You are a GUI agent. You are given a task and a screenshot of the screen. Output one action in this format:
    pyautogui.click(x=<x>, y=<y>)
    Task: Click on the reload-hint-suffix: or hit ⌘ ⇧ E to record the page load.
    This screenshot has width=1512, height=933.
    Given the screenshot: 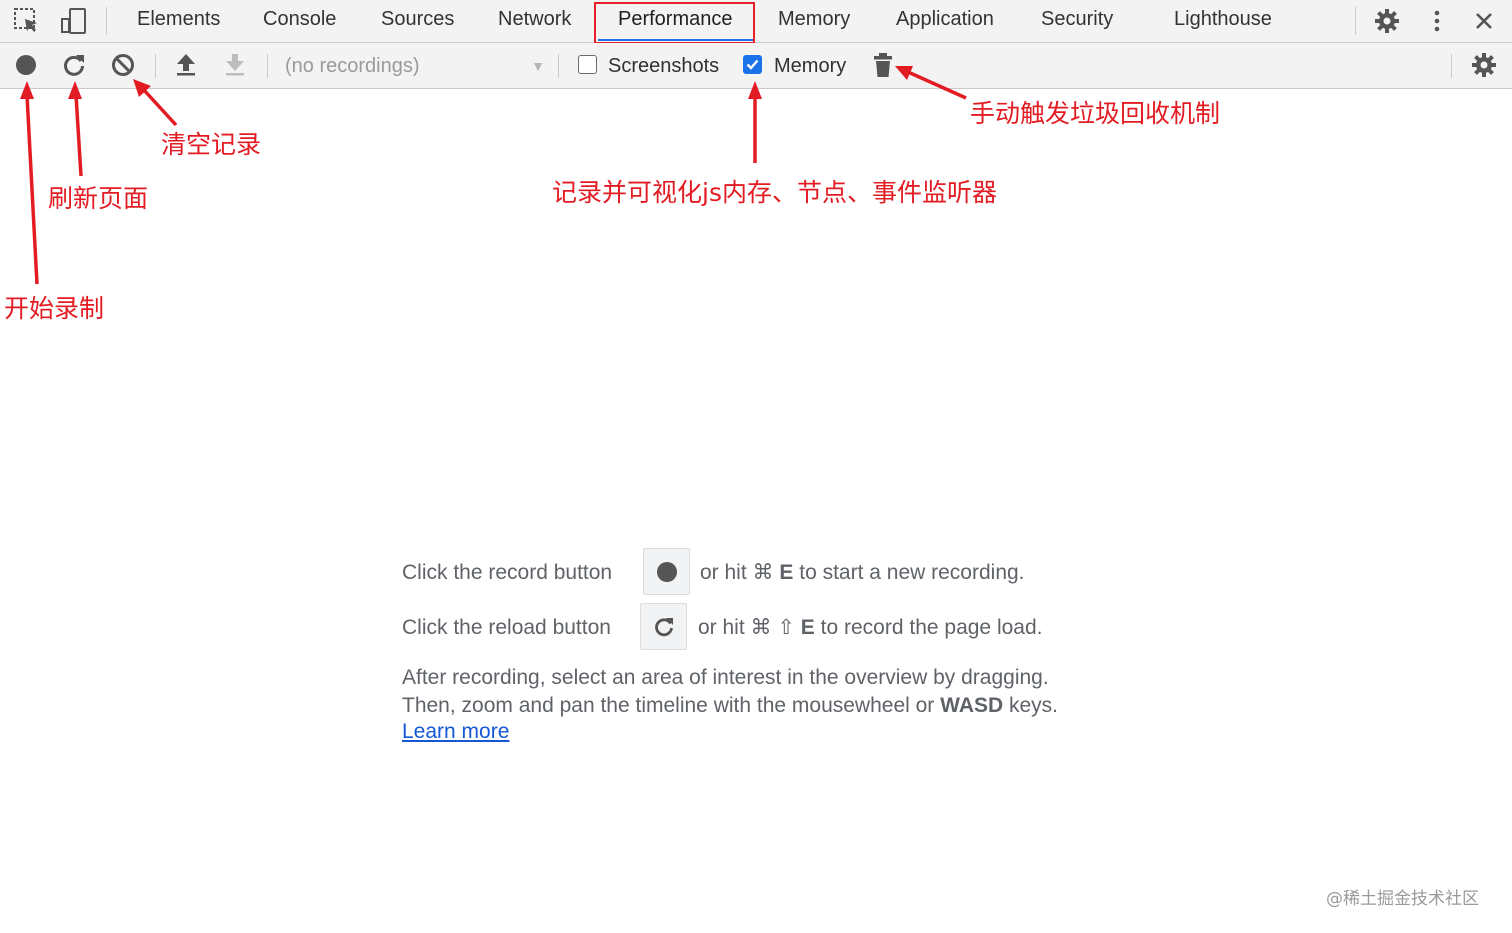 What is the action you would take?
    pyautogui.click(x=870, y=628)
    